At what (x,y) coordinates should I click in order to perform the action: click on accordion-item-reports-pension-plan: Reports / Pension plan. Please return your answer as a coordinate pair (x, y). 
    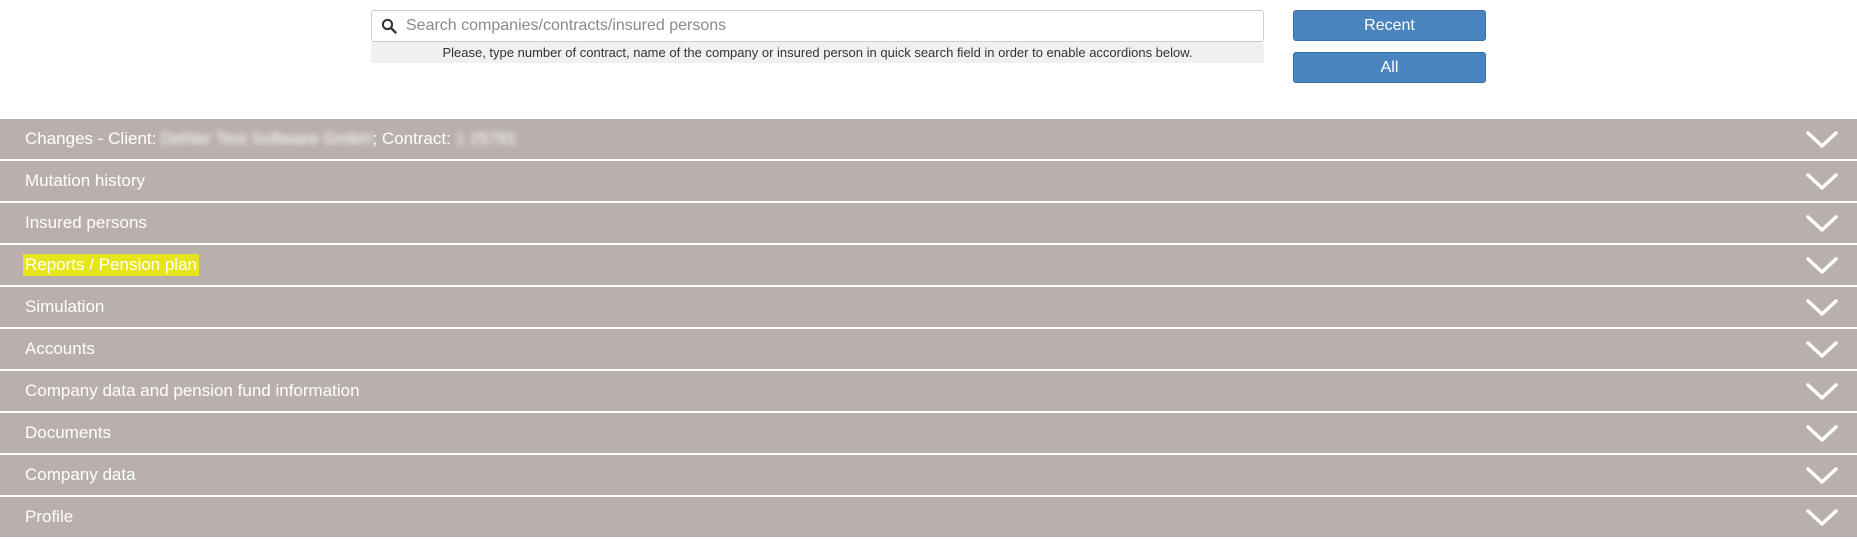
    Looking at the image, I should click on (928, 265).